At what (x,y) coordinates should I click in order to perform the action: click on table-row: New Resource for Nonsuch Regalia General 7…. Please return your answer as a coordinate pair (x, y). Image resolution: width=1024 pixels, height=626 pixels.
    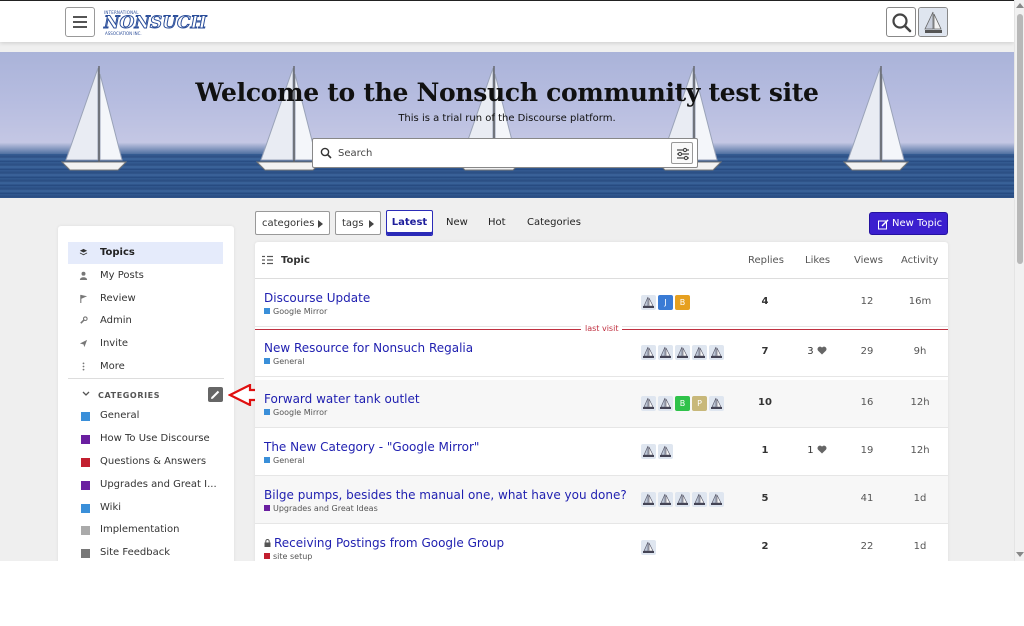
    Looking at the image, I should click on (601, 353).